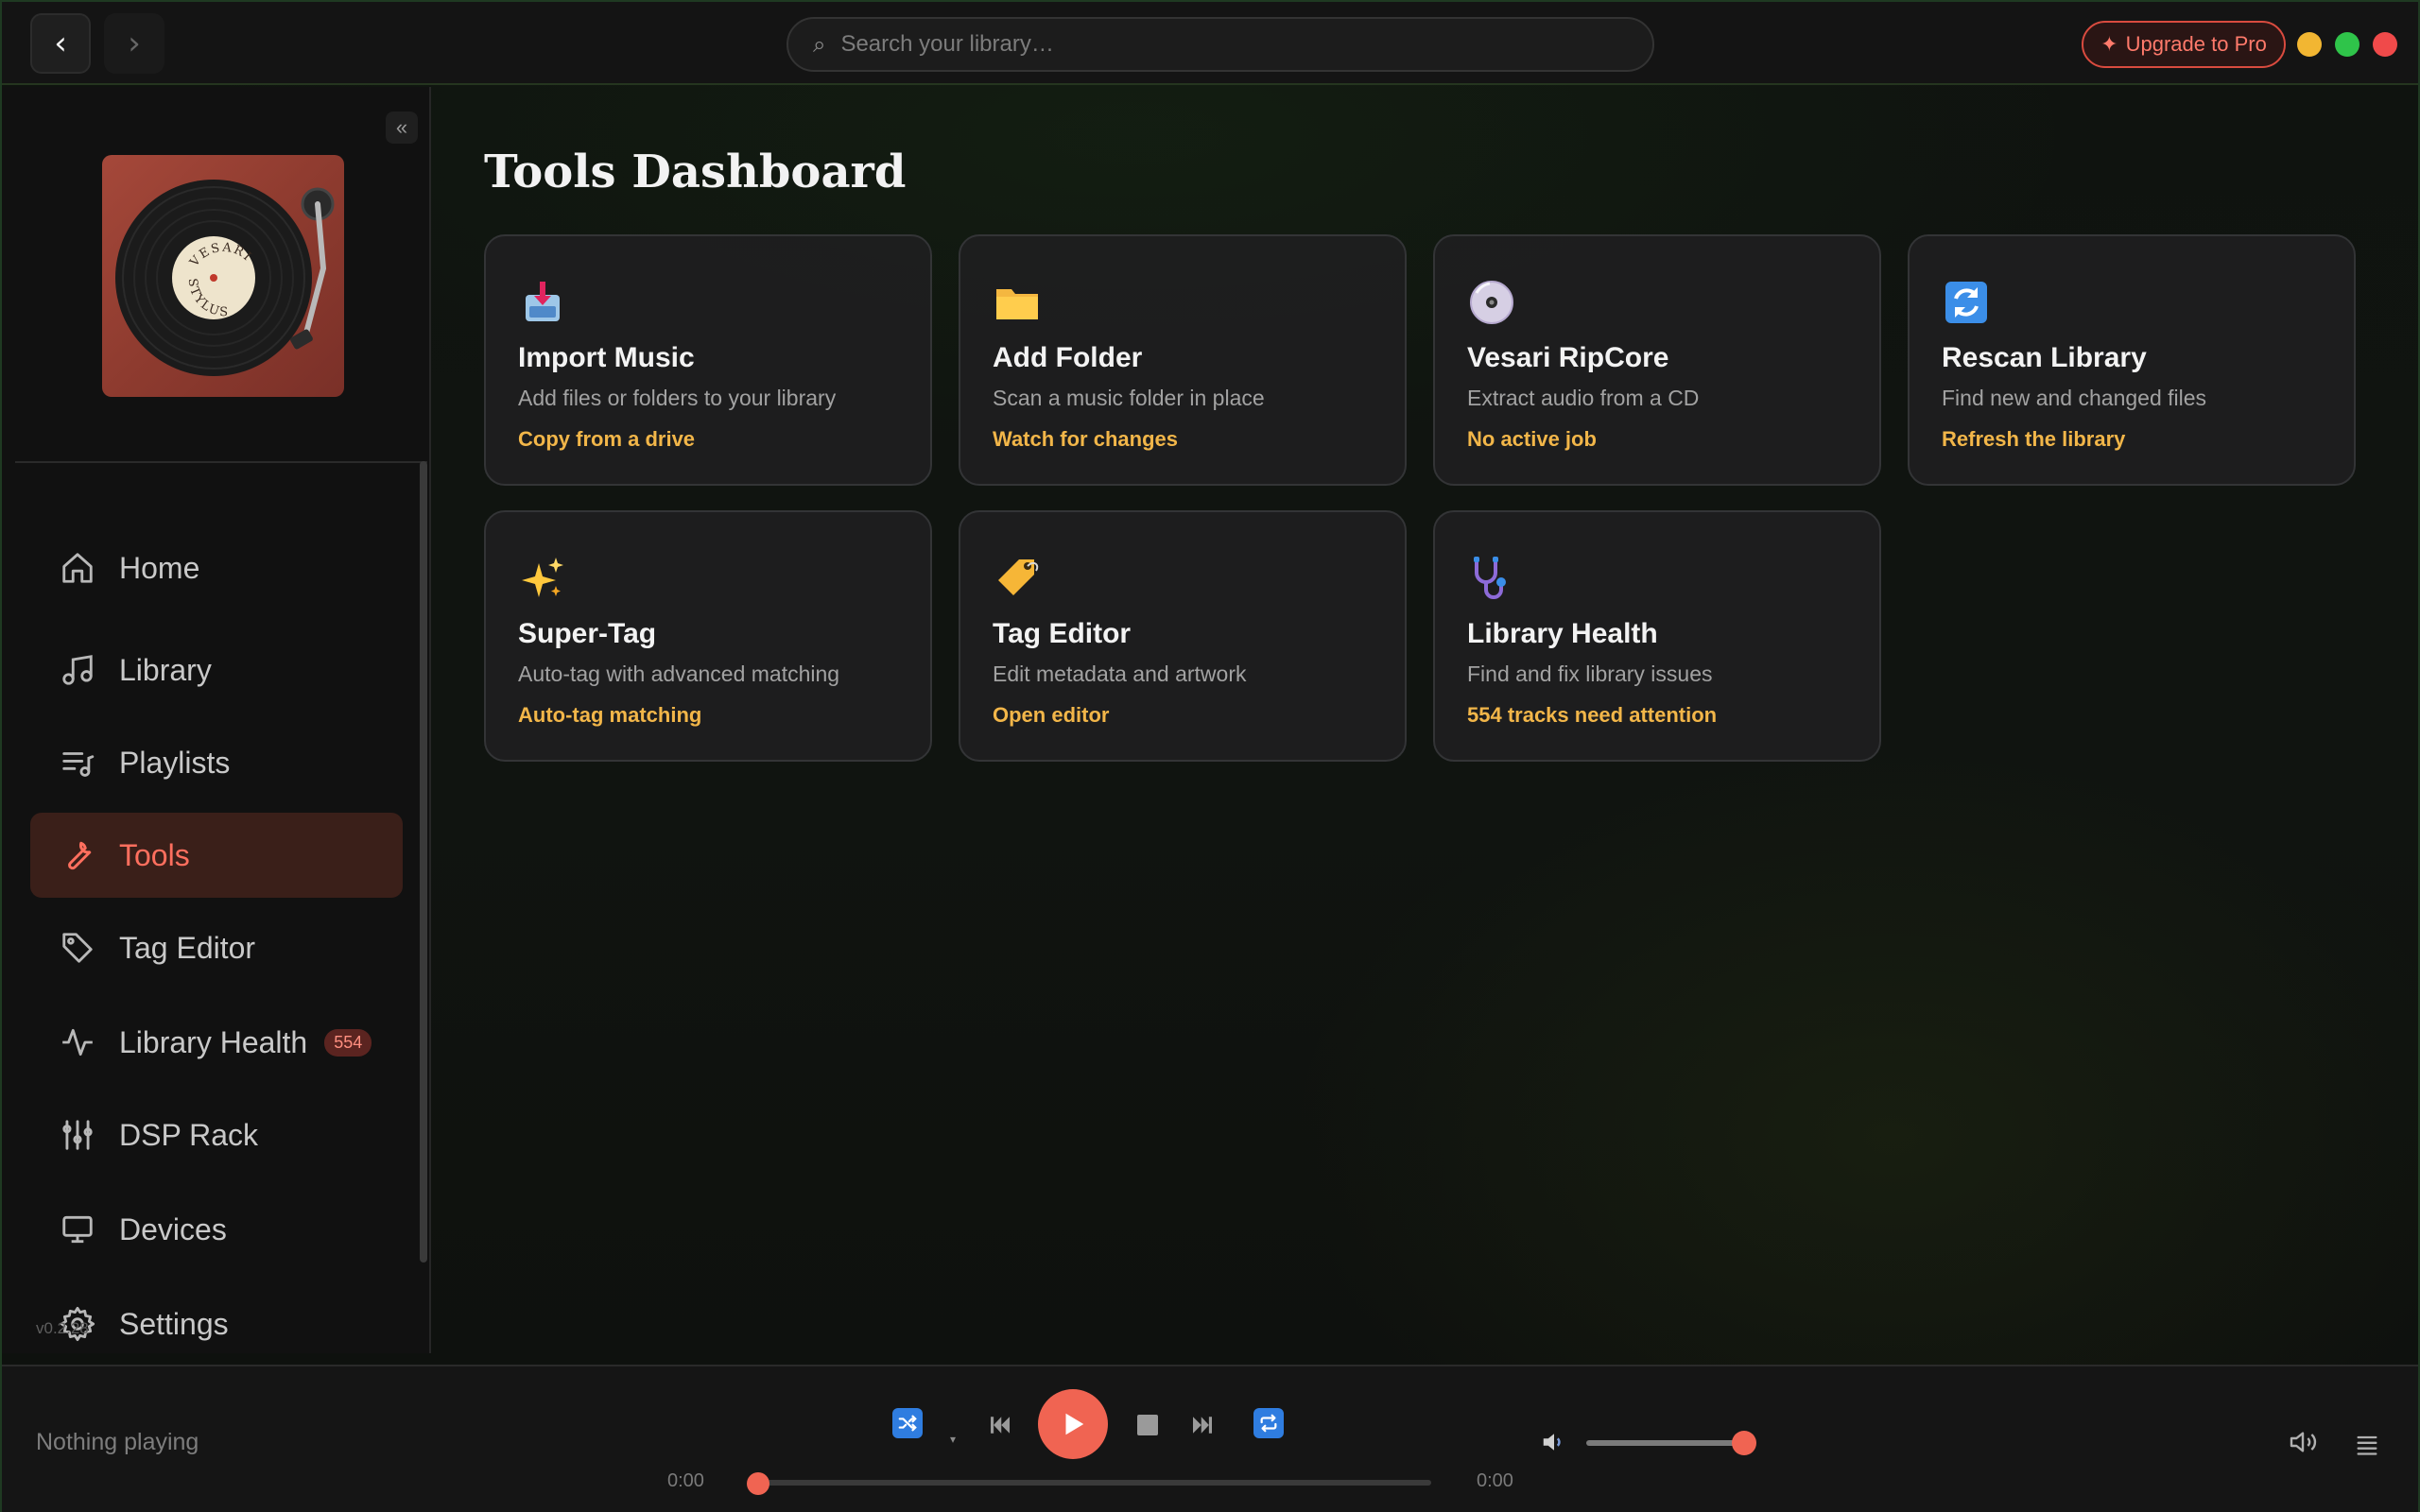  I want to click on back-button: ‹, so click(60, 43).